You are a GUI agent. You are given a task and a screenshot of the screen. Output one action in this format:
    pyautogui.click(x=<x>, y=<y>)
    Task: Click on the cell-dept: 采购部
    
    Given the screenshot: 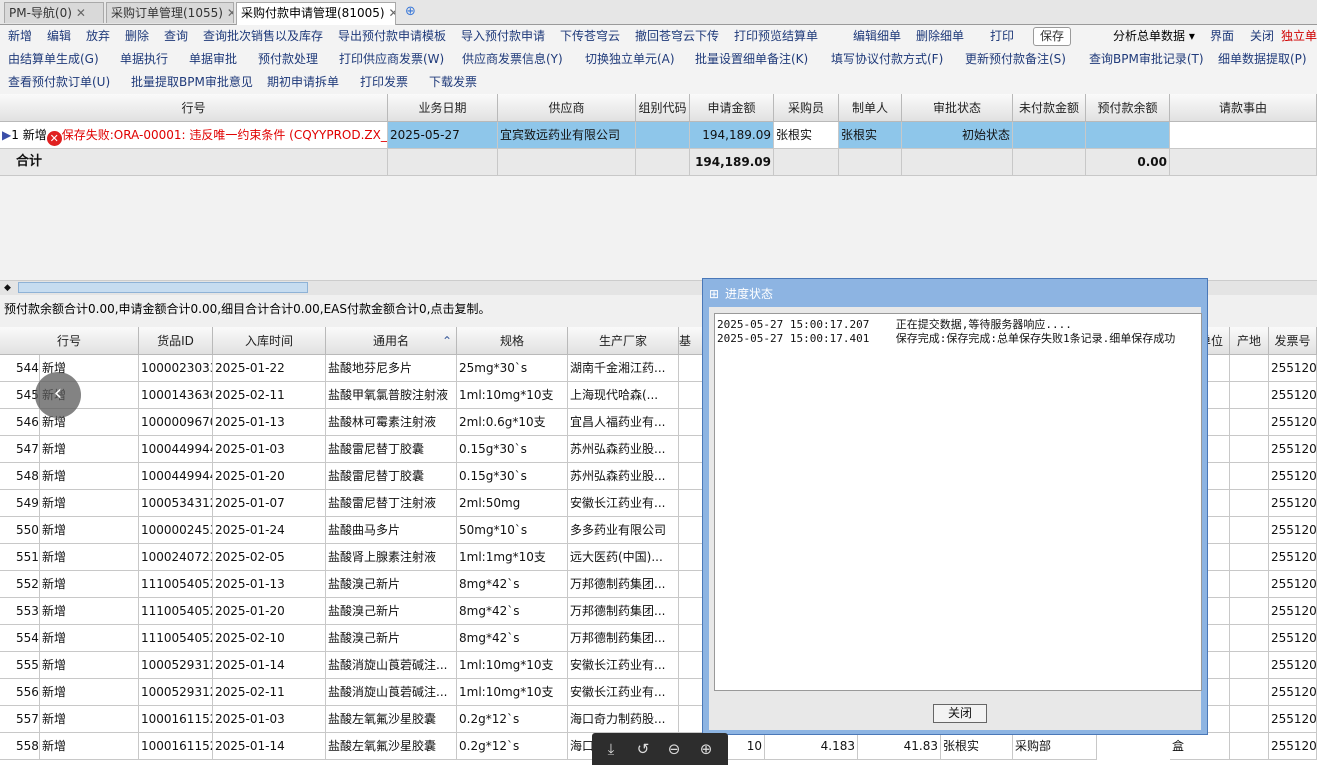 What is the action you would take?
    pyautogui.click(x=1055, y=746)
    